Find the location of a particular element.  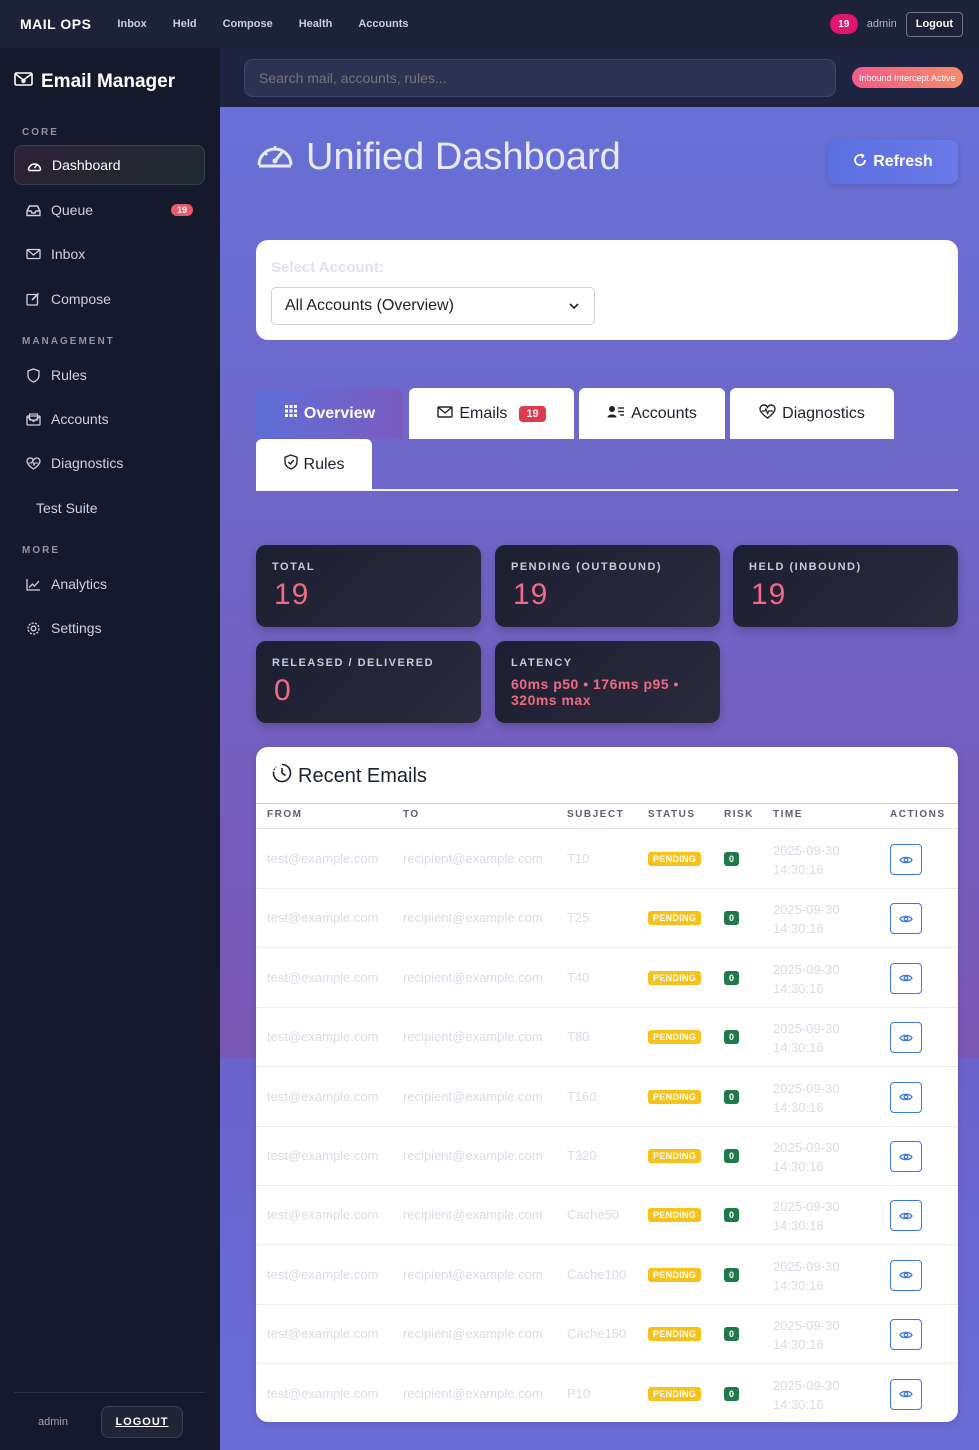

grid-icon is located at coordinates (291, 413).